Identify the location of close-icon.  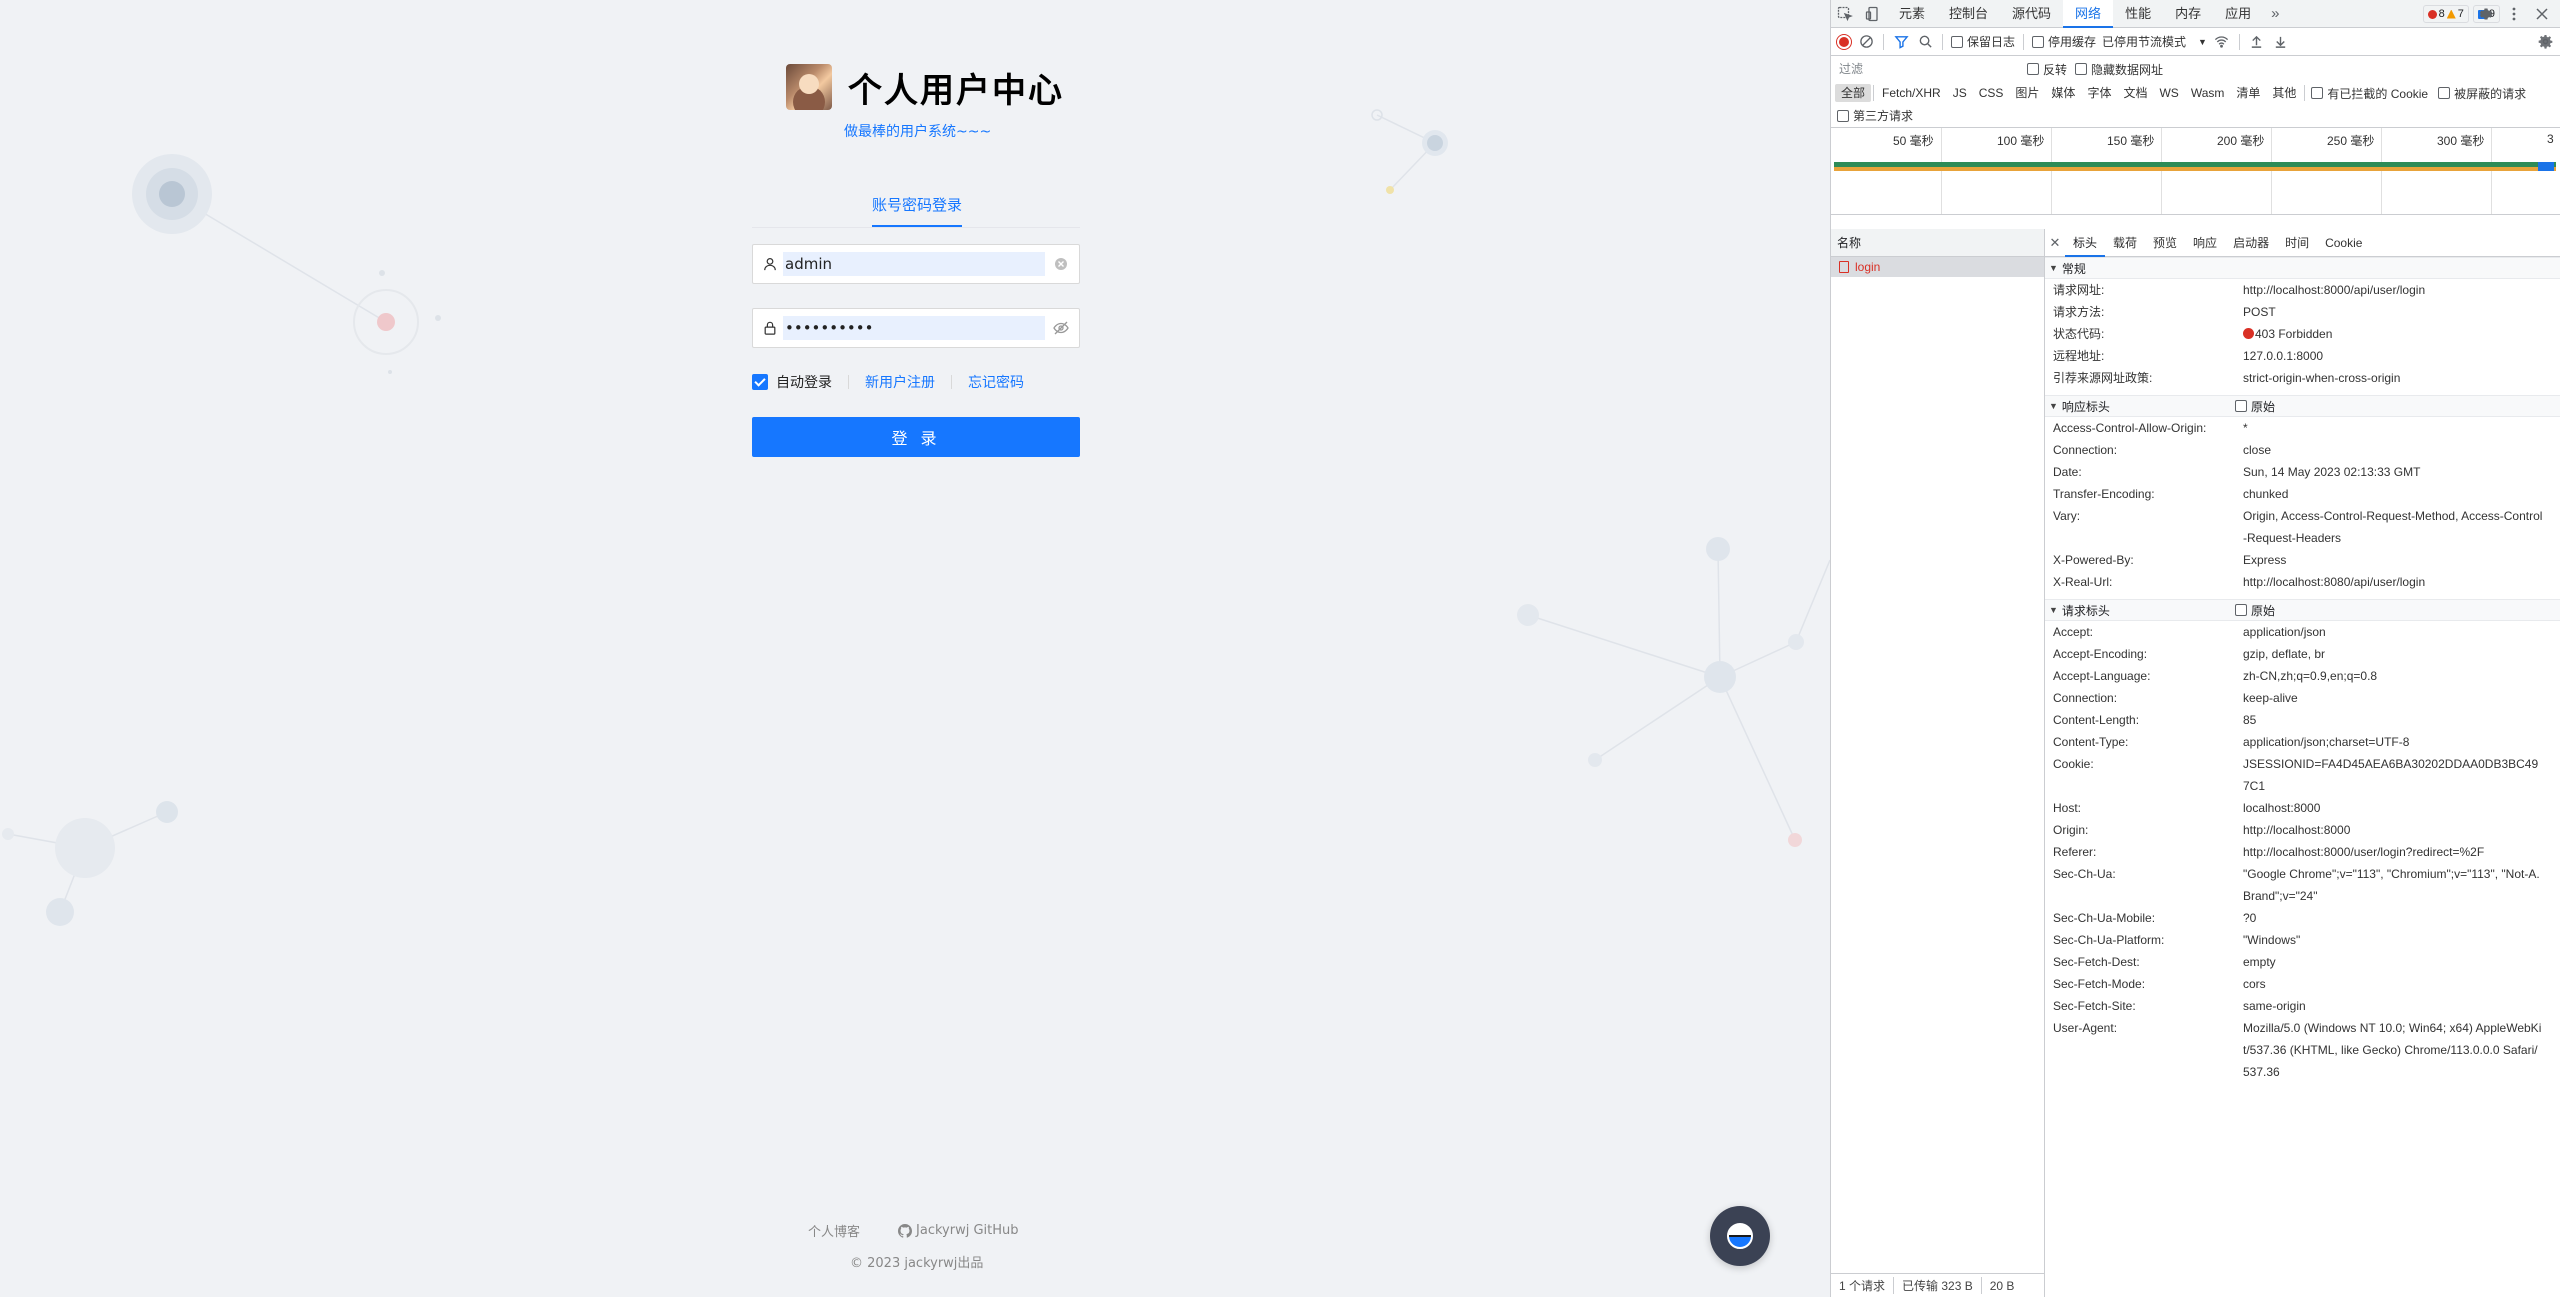
(2542, 14).